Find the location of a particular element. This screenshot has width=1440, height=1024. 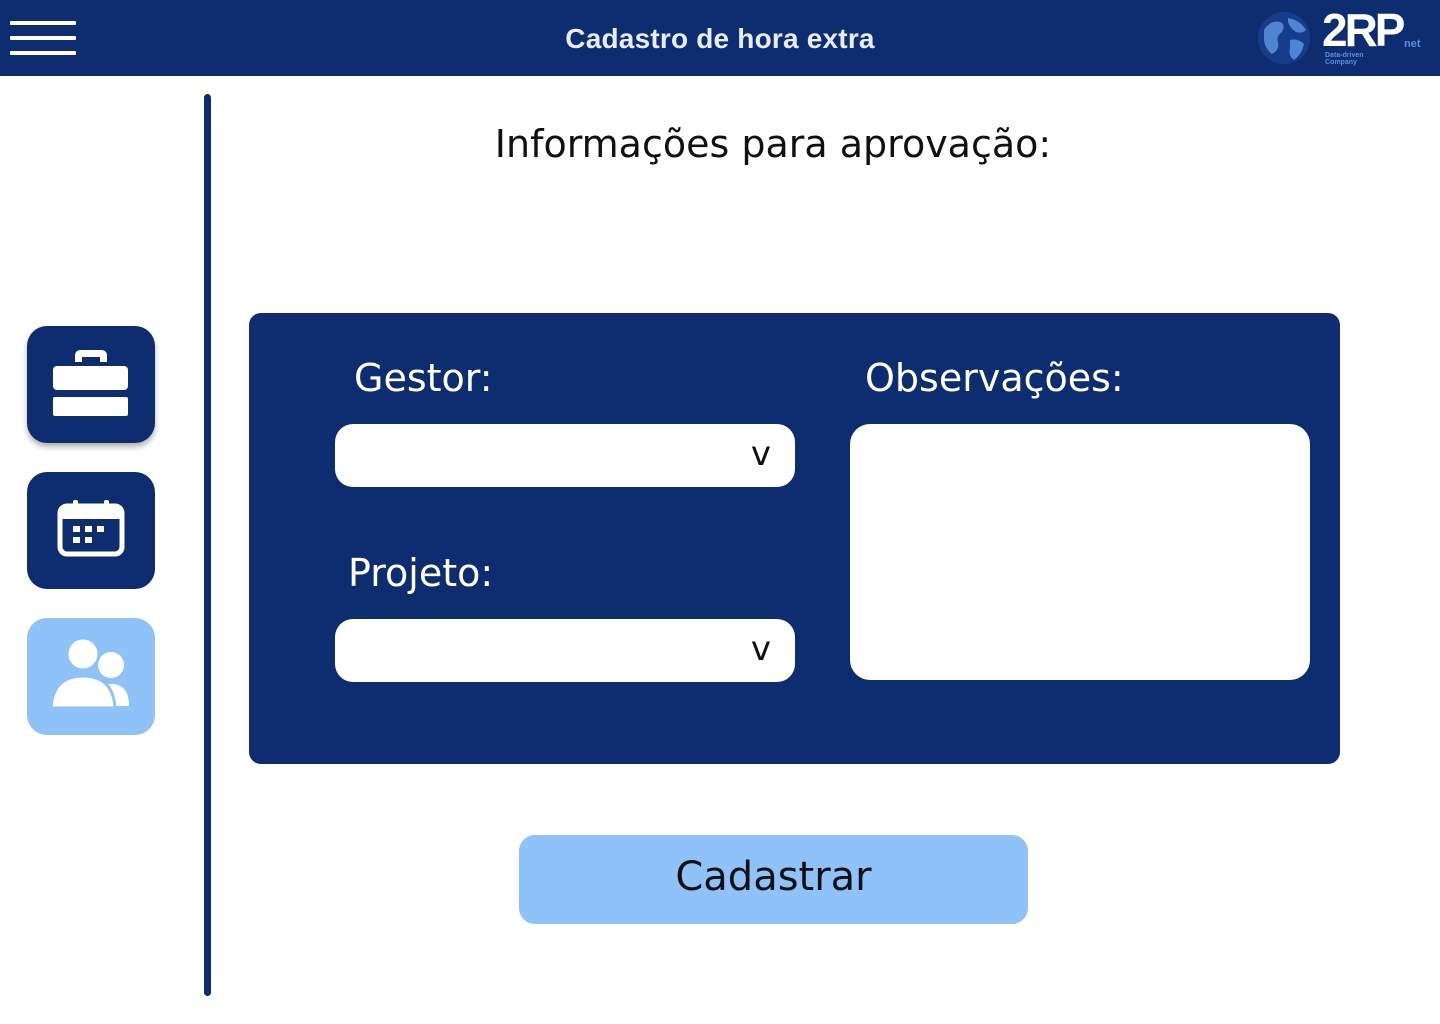

calendar-icon is located at coordinates (91, 528).